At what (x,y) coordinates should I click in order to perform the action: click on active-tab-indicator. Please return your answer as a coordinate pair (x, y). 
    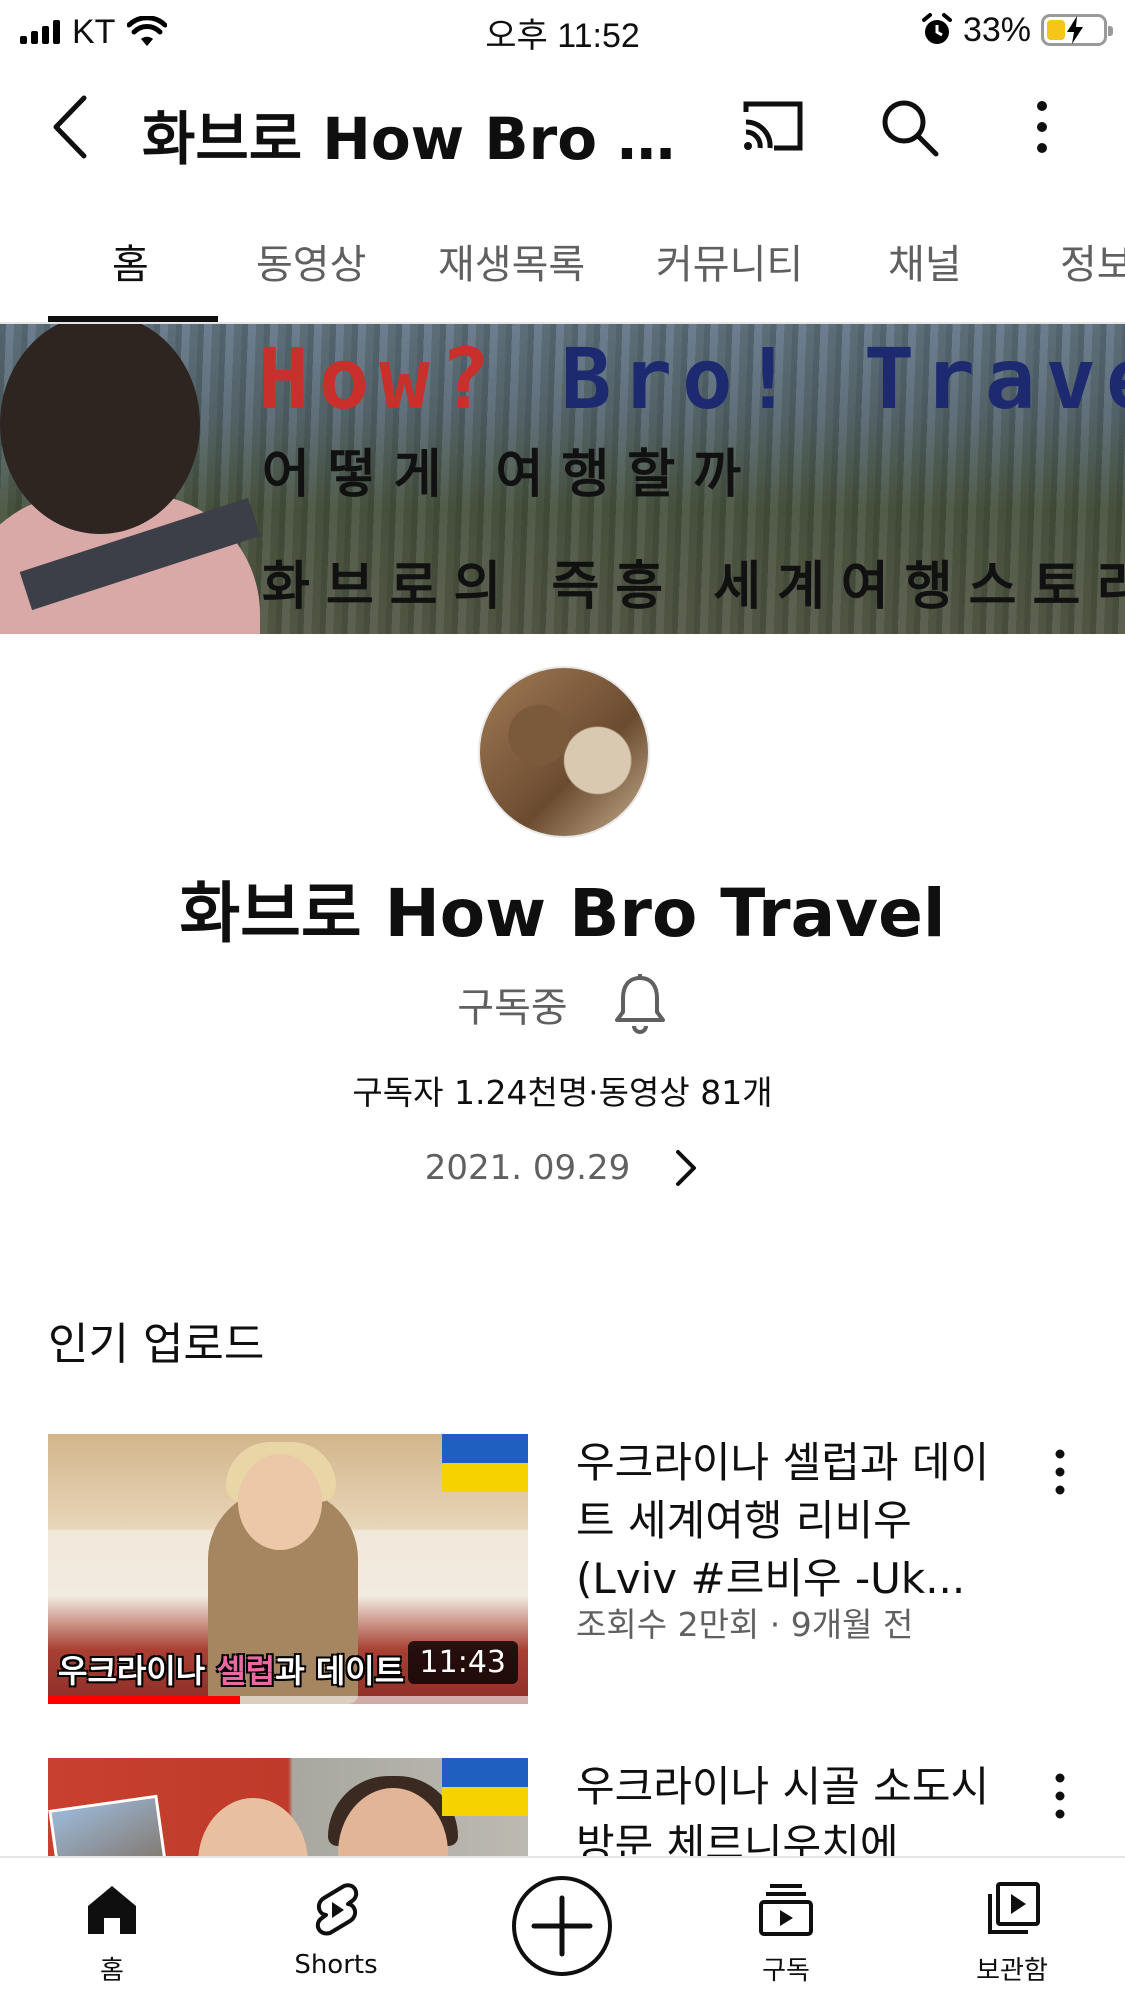
    Looking at the image, I should click on (133, 319).